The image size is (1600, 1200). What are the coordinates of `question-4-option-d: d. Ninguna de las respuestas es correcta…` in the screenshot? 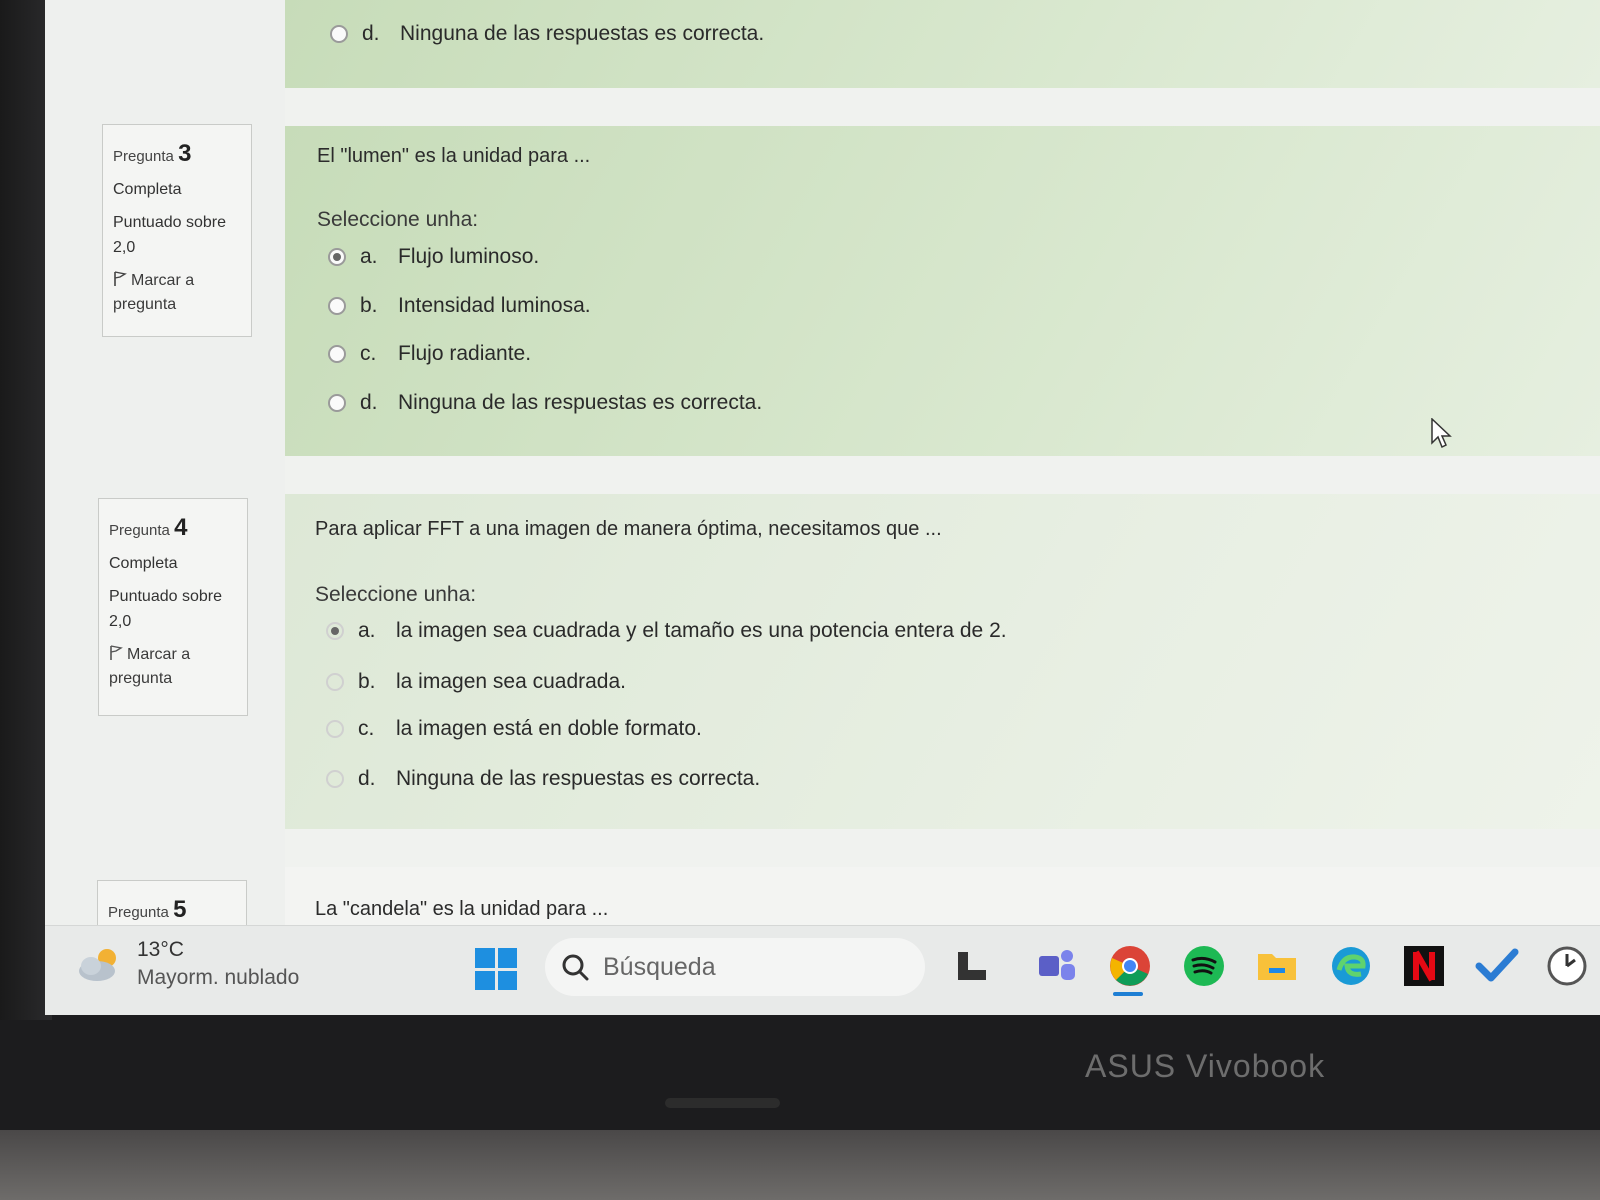 It's located at (543, 779).